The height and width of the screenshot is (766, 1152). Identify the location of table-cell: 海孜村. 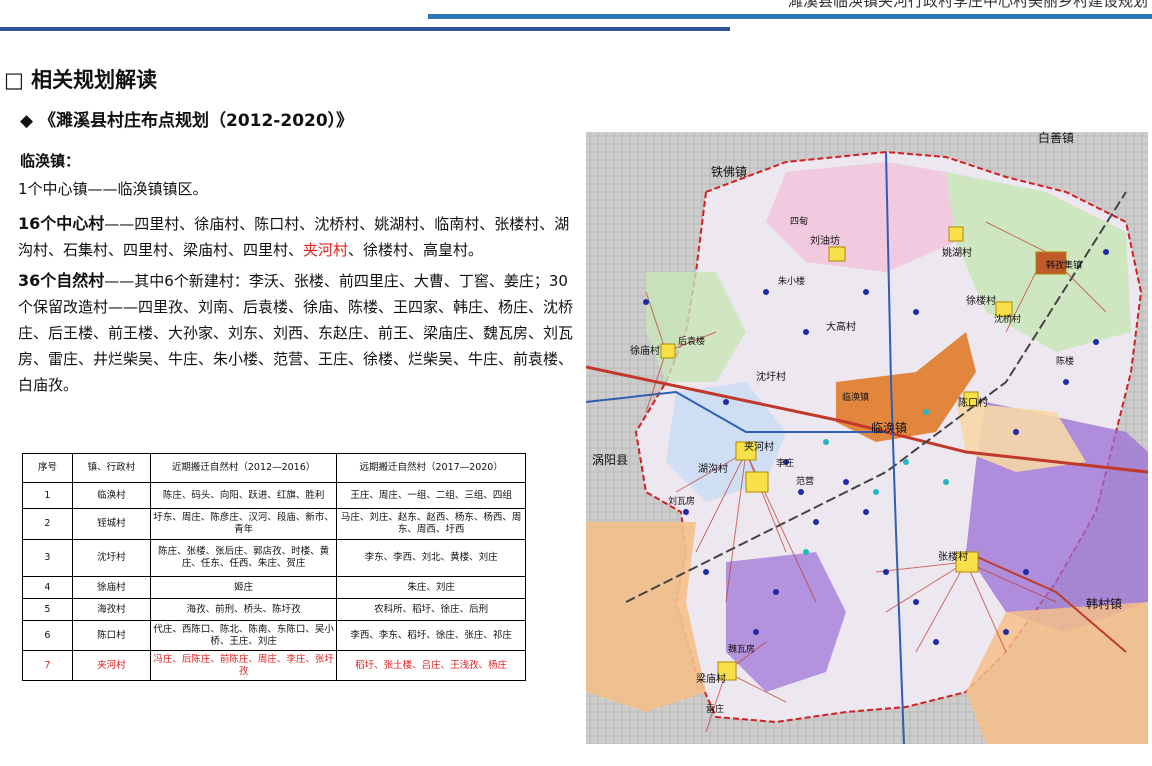
(111, 609).